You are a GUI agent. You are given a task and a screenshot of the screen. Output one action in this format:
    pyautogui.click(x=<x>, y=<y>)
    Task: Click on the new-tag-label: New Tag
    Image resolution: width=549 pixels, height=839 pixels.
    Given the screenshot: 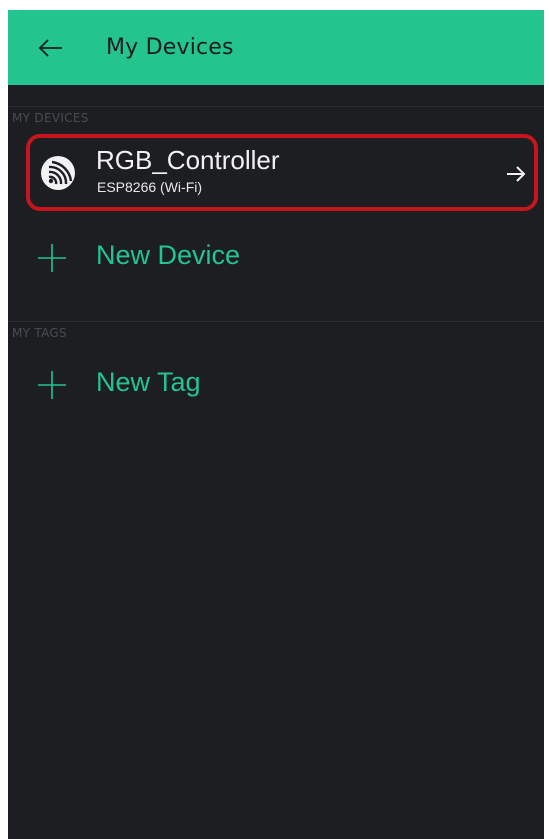 What is the action you would take?
    pyautogui.click(x=148, y=382)
    